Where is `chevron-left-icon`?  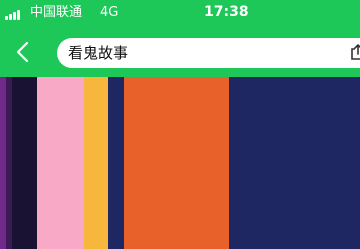
chevron-left-icon is located at coordinates (22, 52).